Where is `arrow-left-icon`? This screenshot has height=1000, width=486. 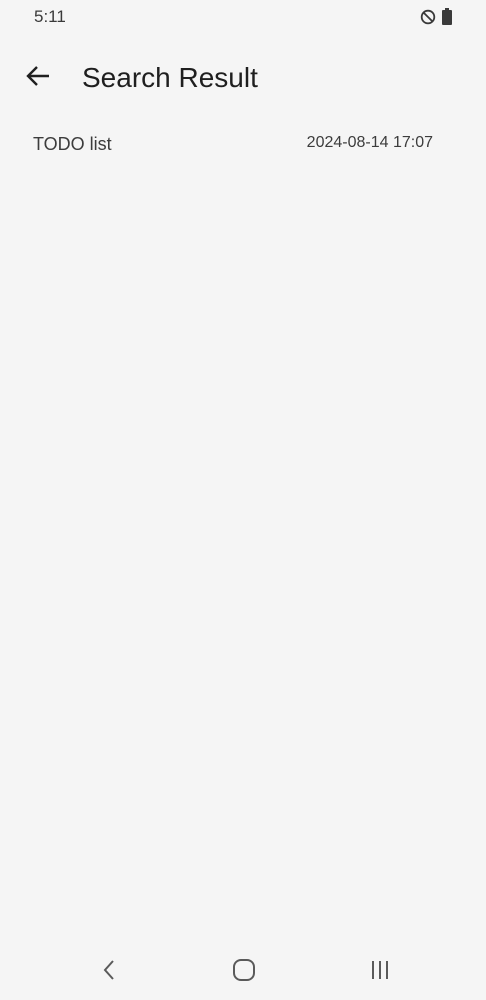
arrow-left-icon is located at coordinates (38, 78).